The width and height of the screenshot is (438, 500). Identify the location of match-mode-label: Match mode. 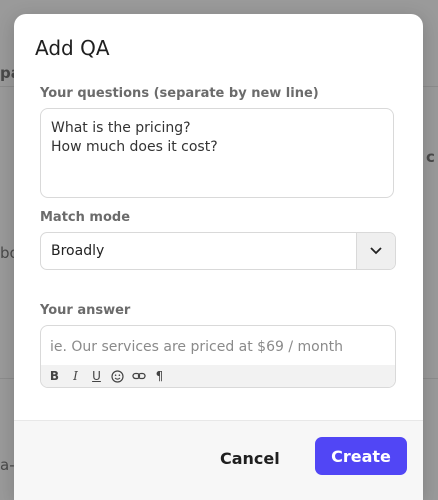
(85, 217).